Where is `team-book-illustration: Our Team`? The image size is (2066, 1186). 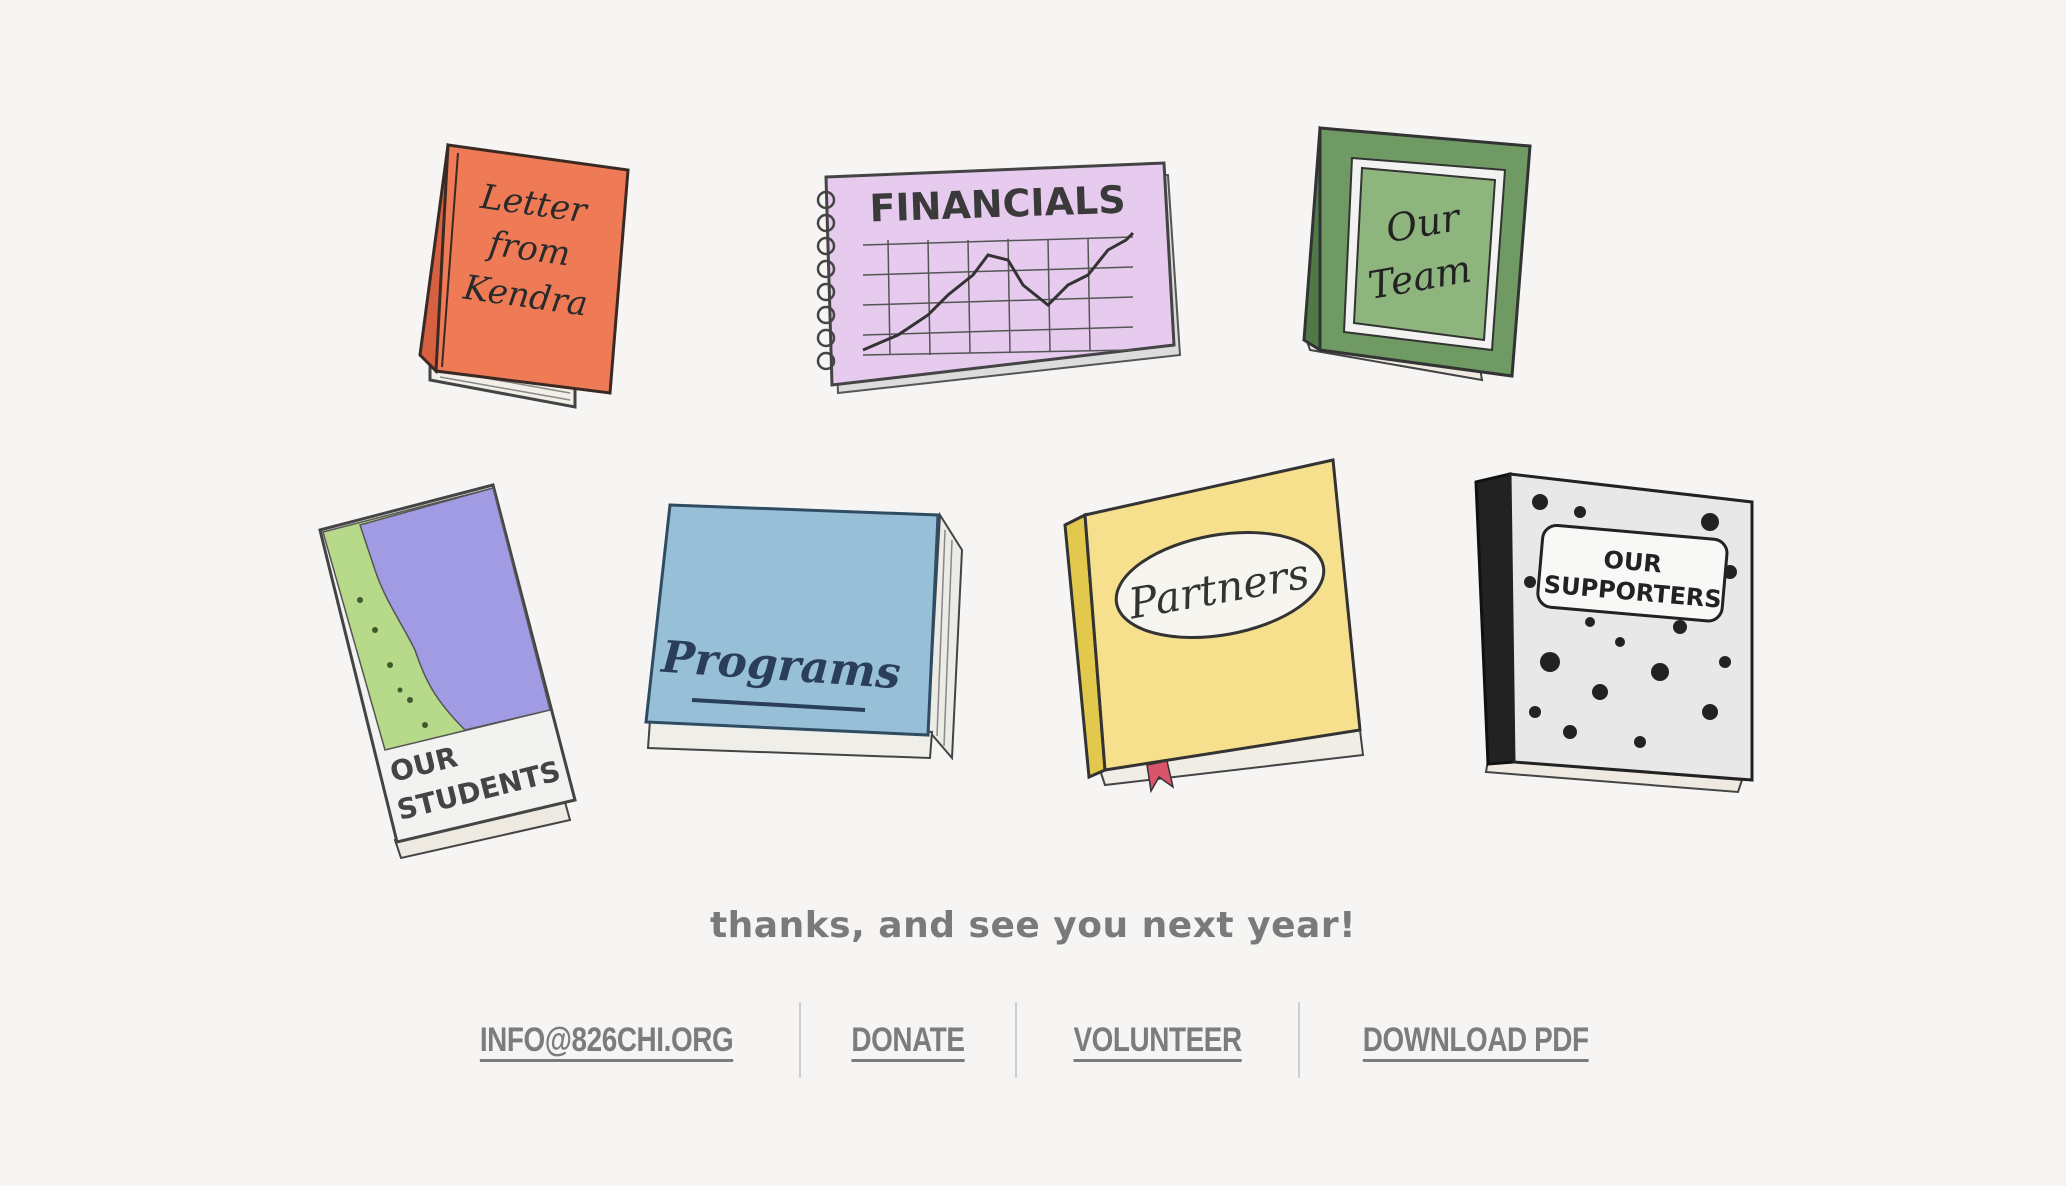
team-book-illustration: Our Team is located at coordinates (1417, 254).